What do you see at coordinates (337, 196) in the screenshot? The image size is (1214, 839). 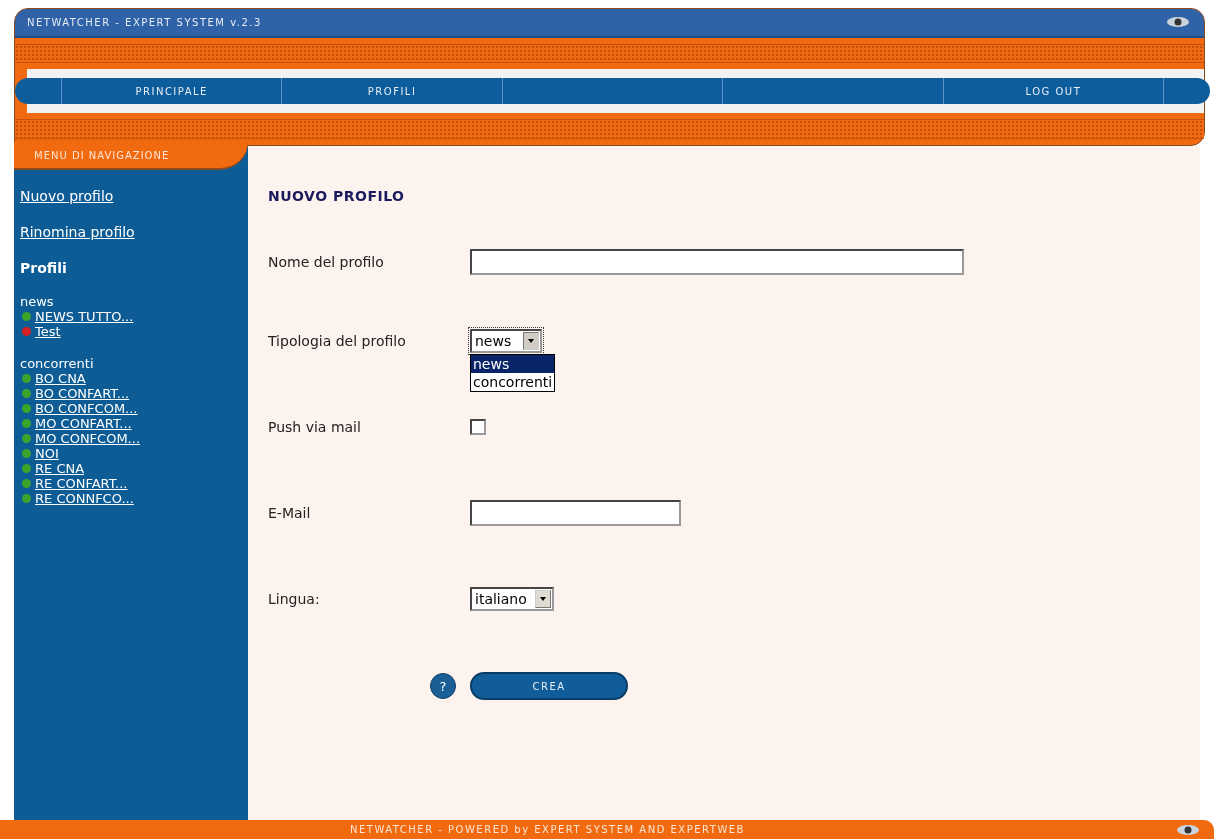 I see `page-heading: NUOVO PROFILO` at bounding box center [337, 196].